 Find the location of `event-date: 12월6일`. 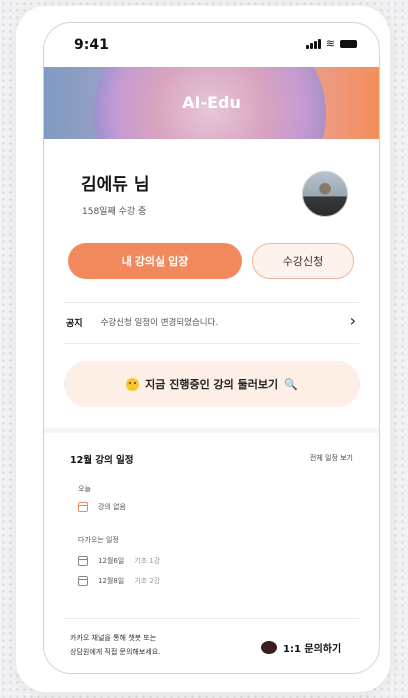

event-date: 12월6일 is located at coordinates (111, 561).